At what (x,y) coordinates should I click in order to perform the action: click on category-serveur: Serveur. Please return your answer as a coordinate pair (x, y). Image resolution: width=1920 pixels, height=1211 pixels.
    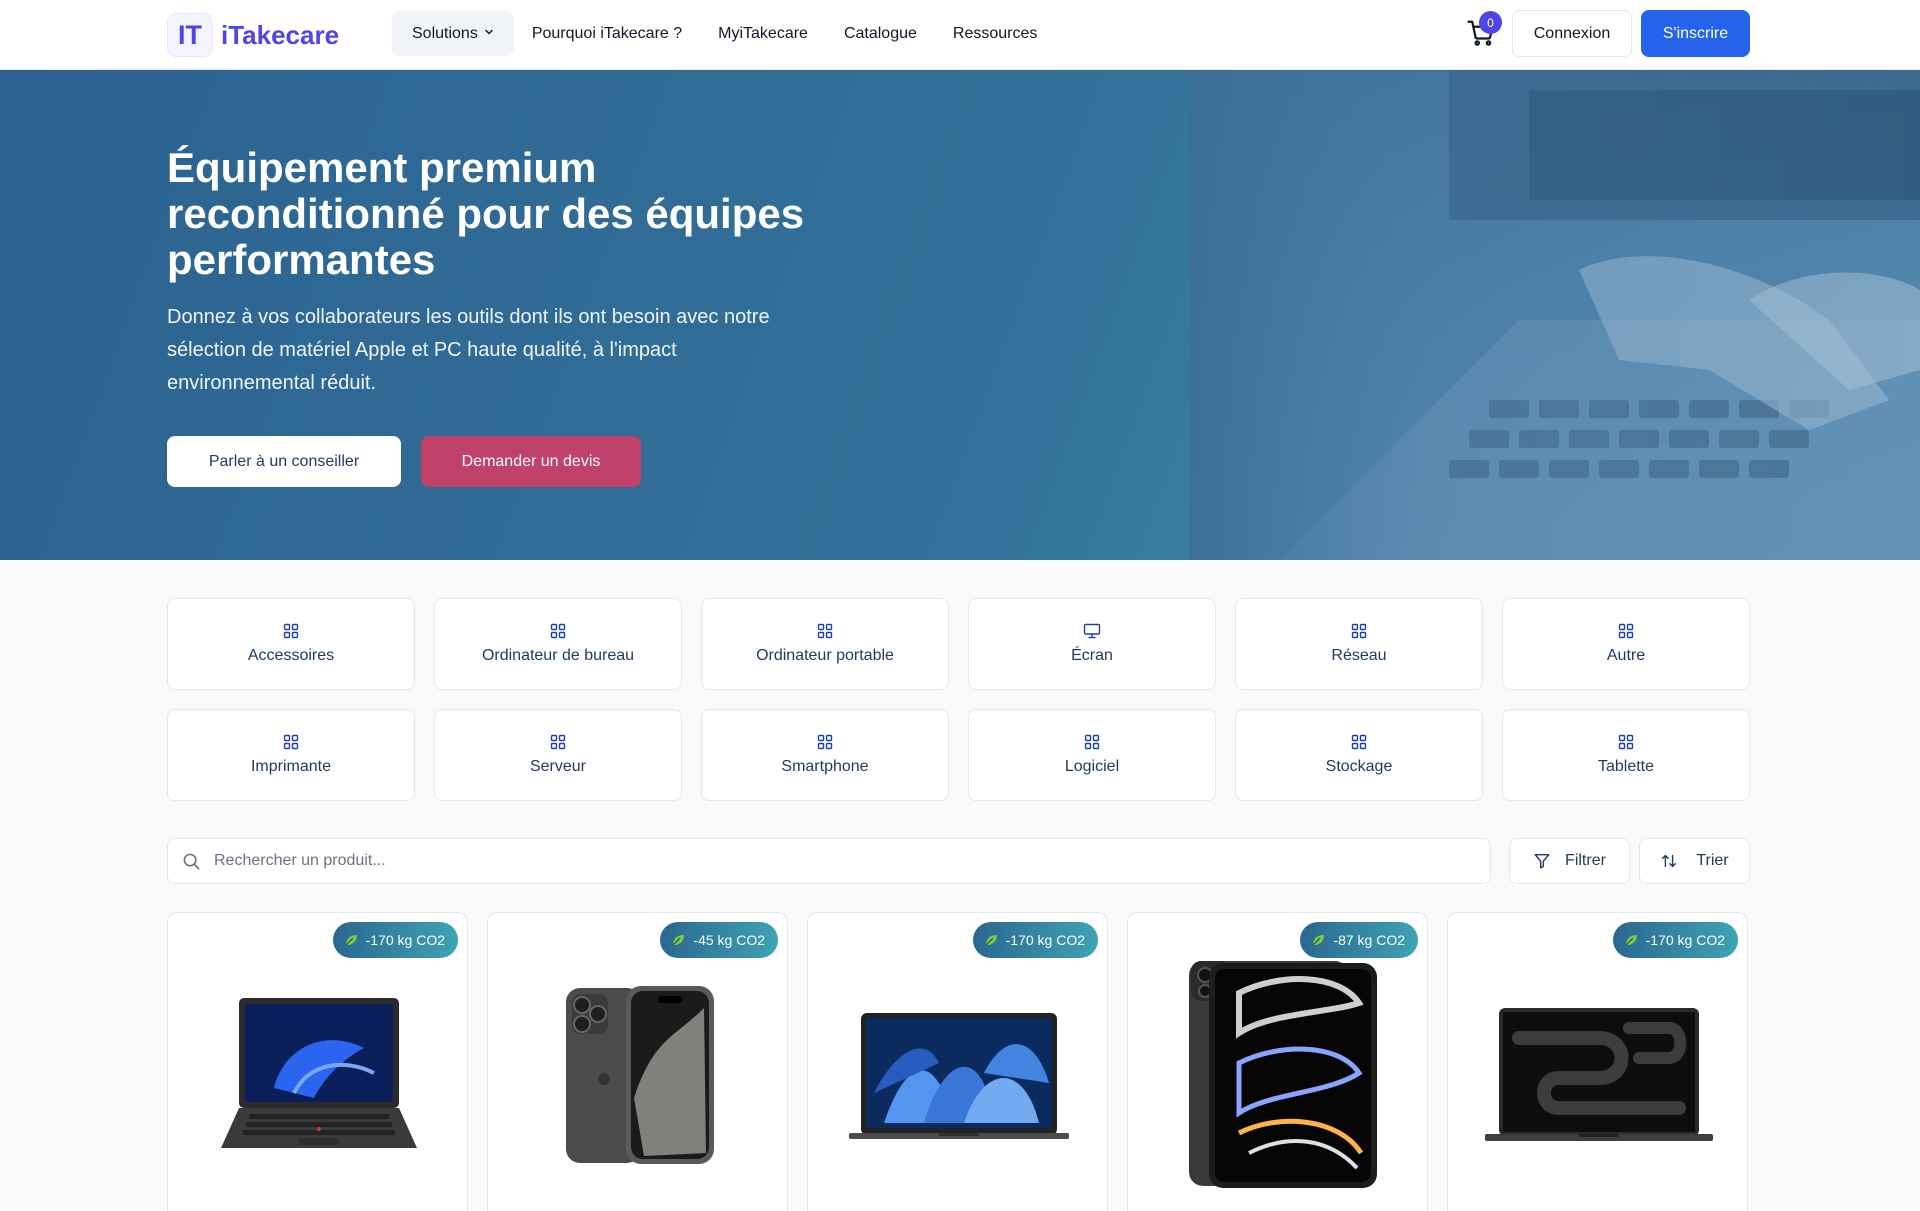
    Looking at the image, I should click on (558, 755).